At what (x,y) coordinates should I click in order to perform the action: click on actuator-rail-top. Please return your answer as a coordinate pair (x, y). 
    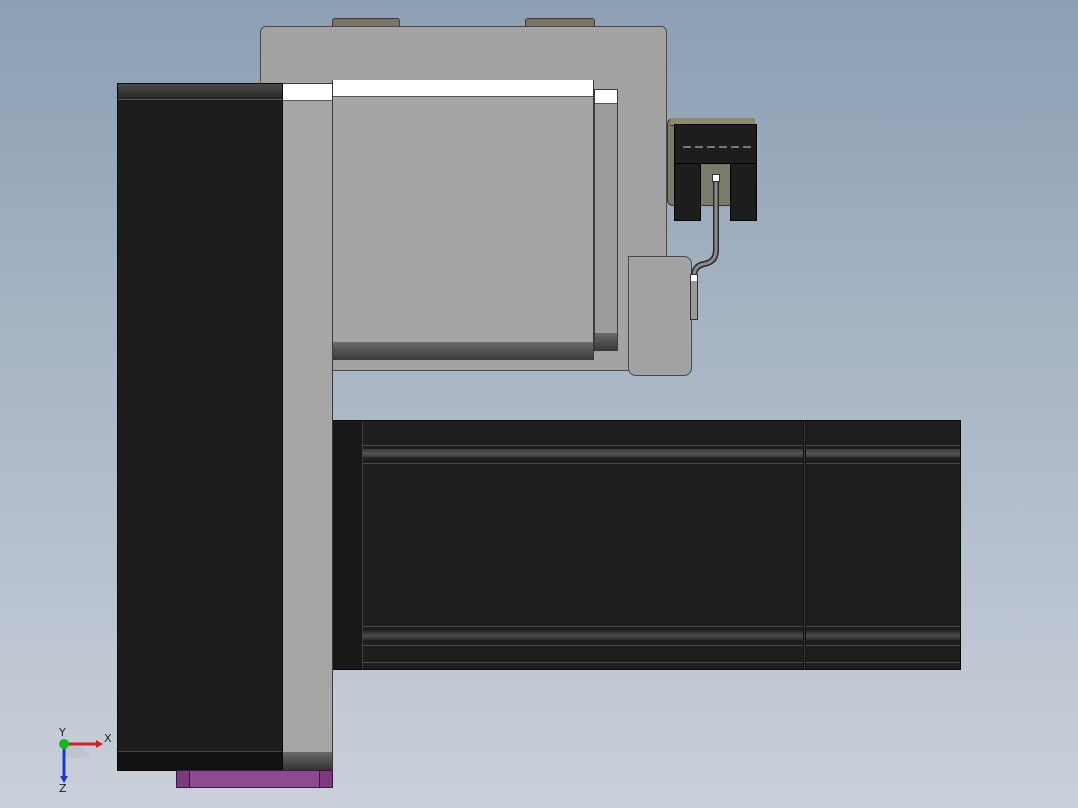
    Looking at the image, I should click on (661, 453).